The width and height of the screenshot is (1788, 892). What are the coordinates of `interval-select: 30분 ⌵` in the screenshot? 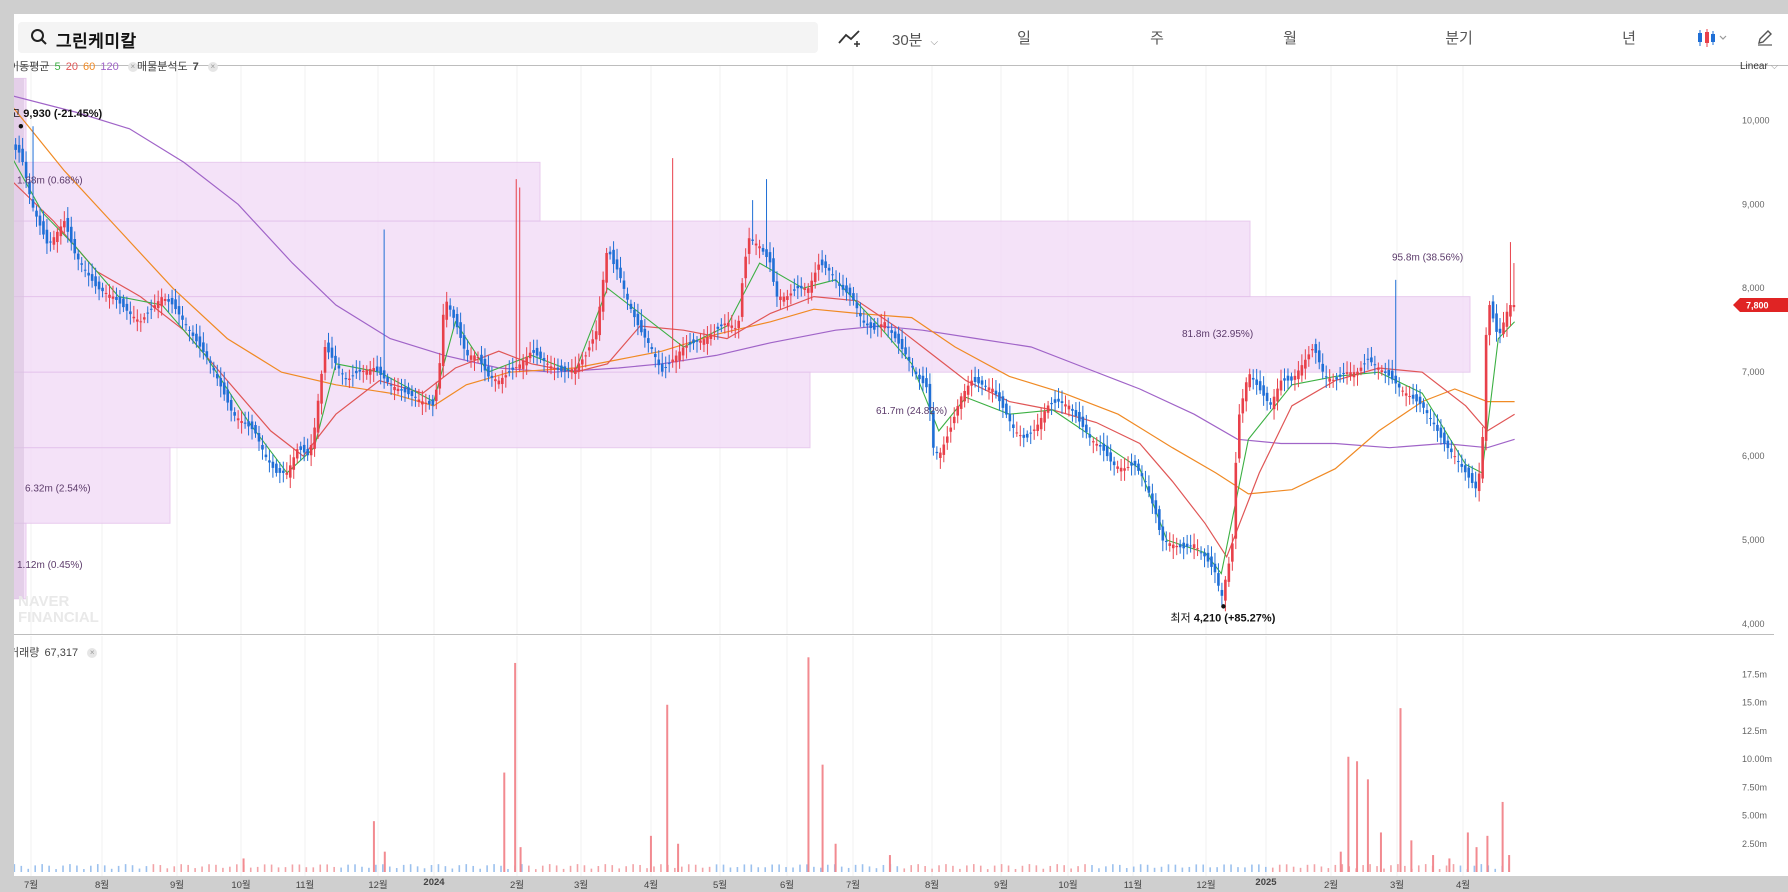 It's located at (915, 39).